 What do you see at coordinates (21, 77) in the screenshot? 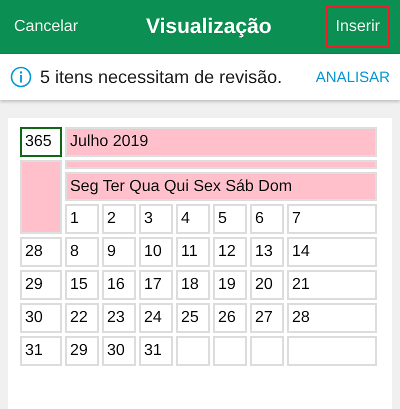
I see `info-icon` at bounding box center [21, 77].